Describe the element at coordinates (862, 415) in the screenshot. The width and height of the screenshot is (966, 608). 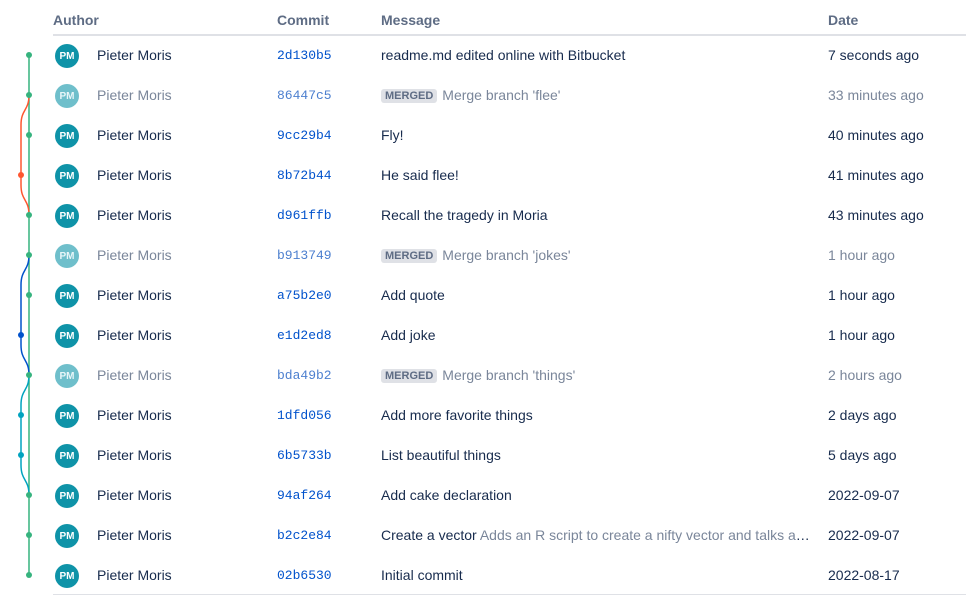
I see `commit-date: 2 days ago` at that location.